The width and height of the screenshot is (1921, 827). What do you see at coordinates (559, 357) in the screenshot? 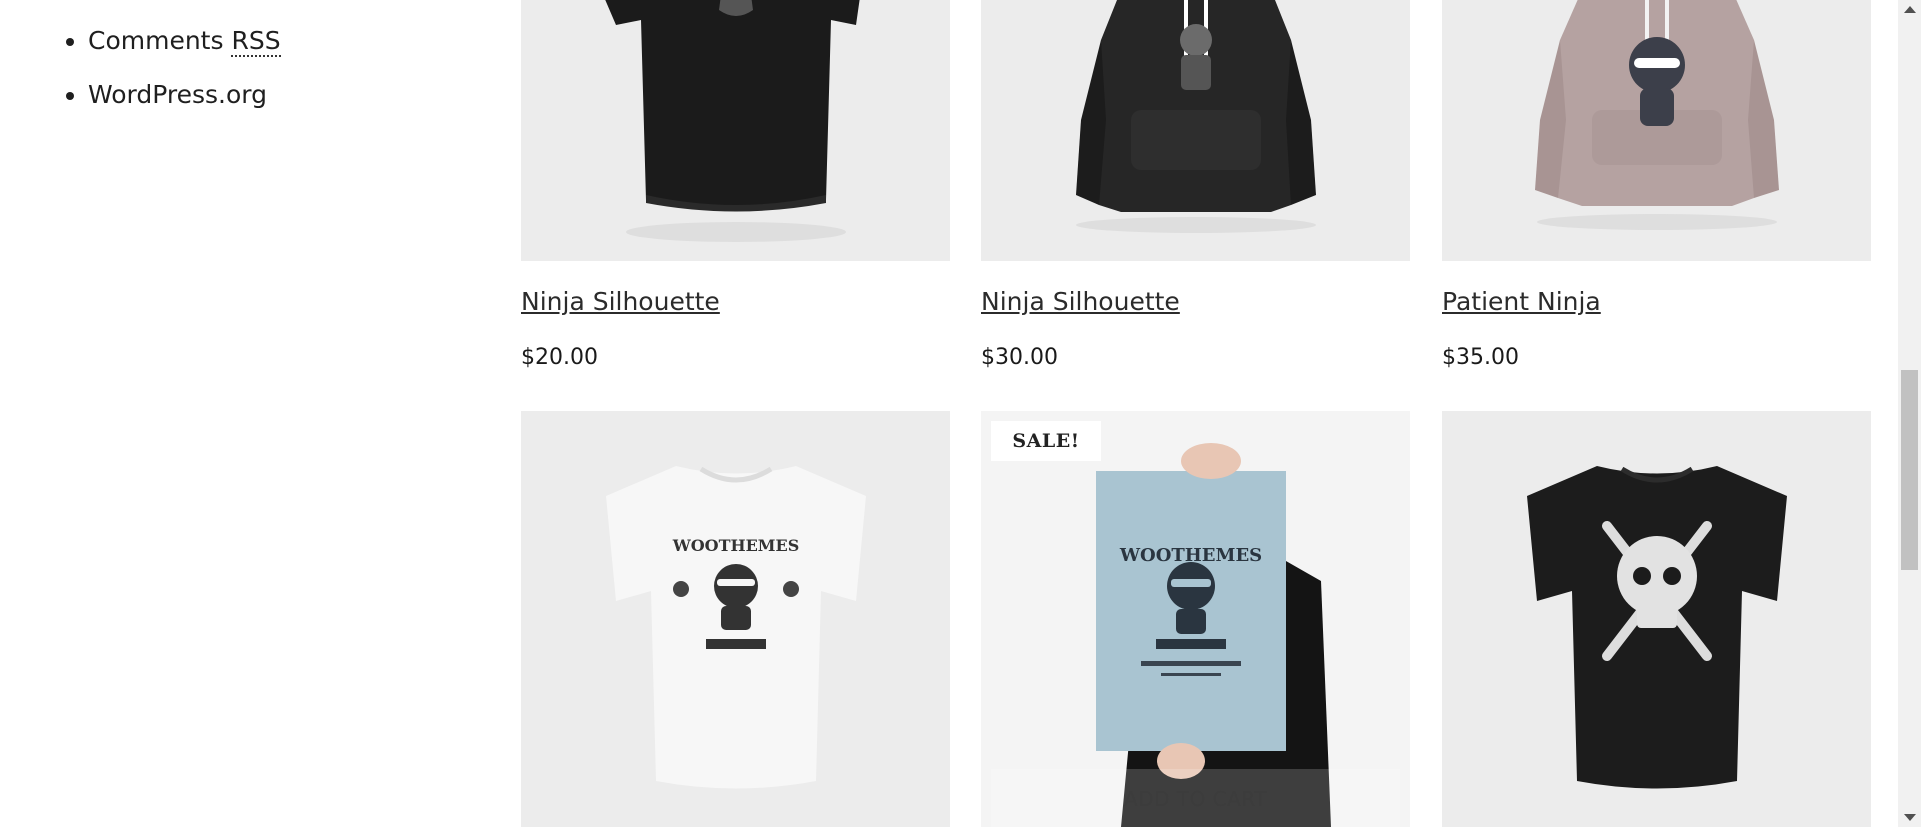
I see `product-price: $20.00` at bounding box center [559, 357].